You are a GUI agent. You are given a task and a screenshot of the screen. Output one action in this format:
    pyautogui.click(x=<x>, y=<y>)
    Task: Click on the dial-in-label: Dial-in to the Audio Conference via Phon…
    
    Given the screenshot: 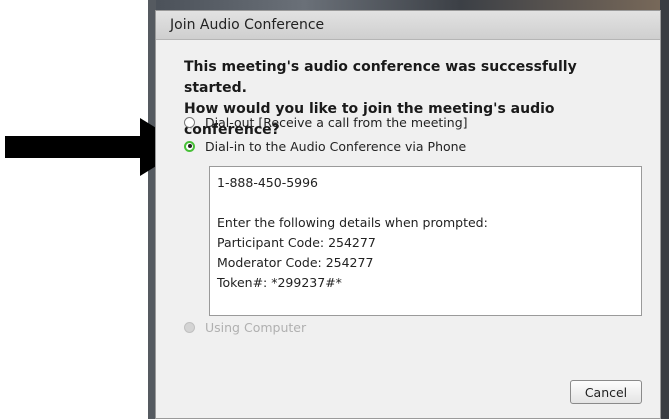 What is the action you would take?
    pyautogui.click(x=335, y=146)
    